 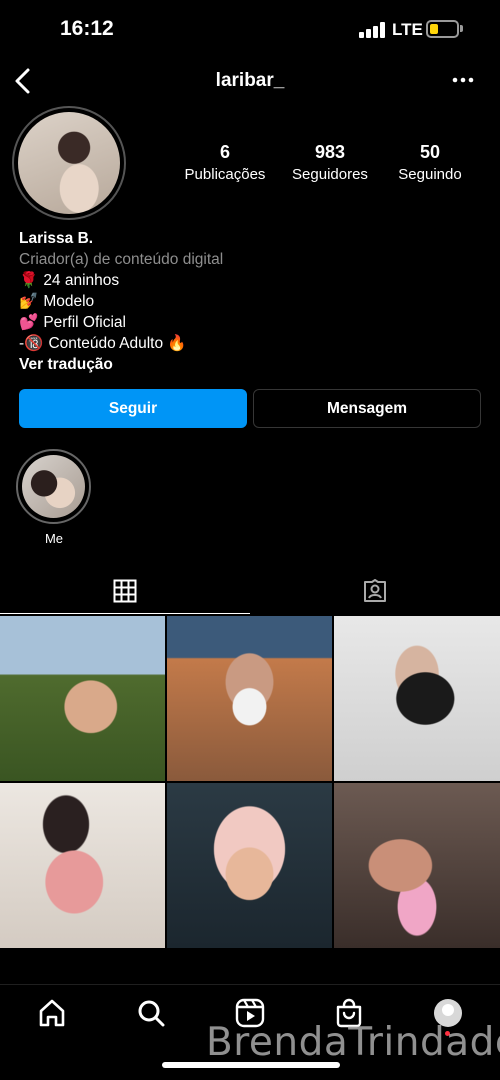 I want to click on battery-tip, so click(x=461, y=28).